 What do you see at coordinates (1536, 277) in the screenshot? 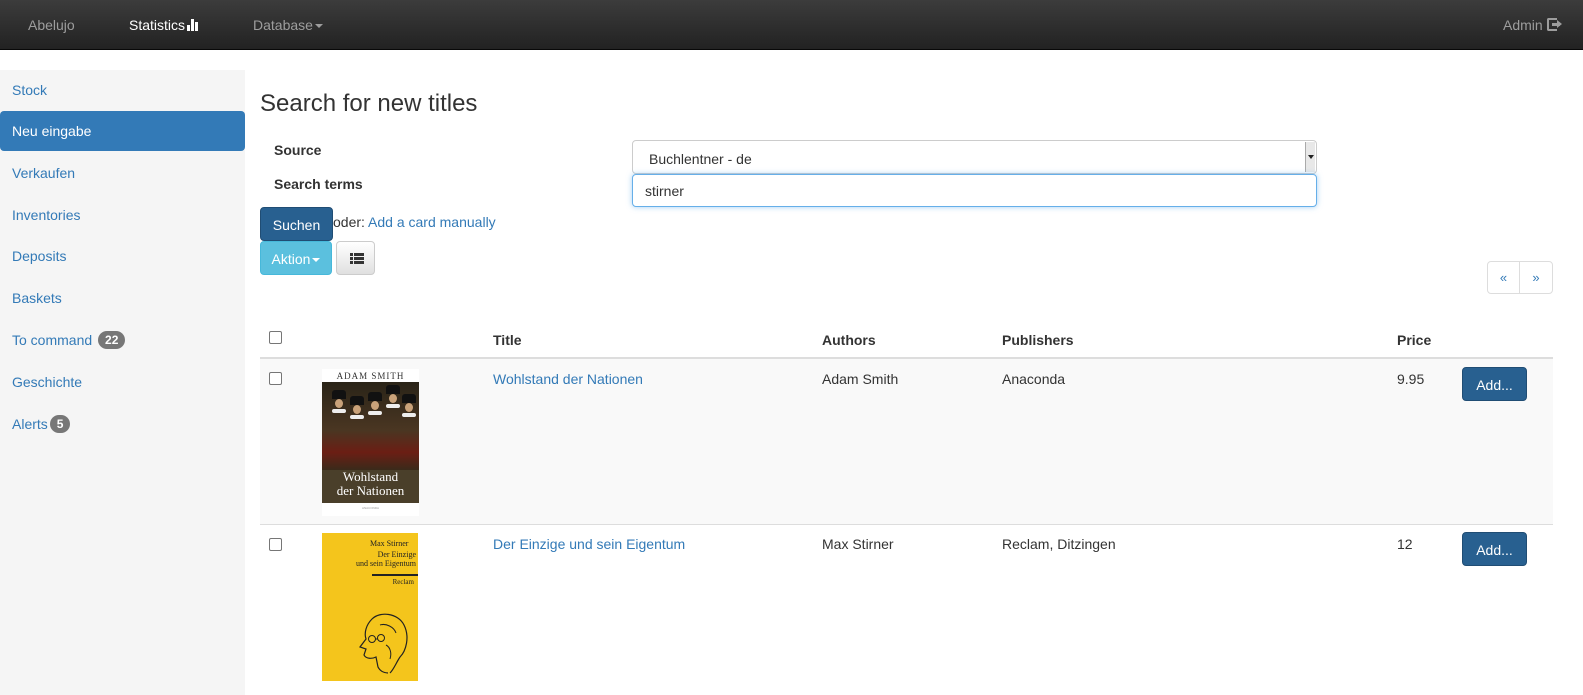
I see `pager-next: »` at bounding box center [1536, 277].